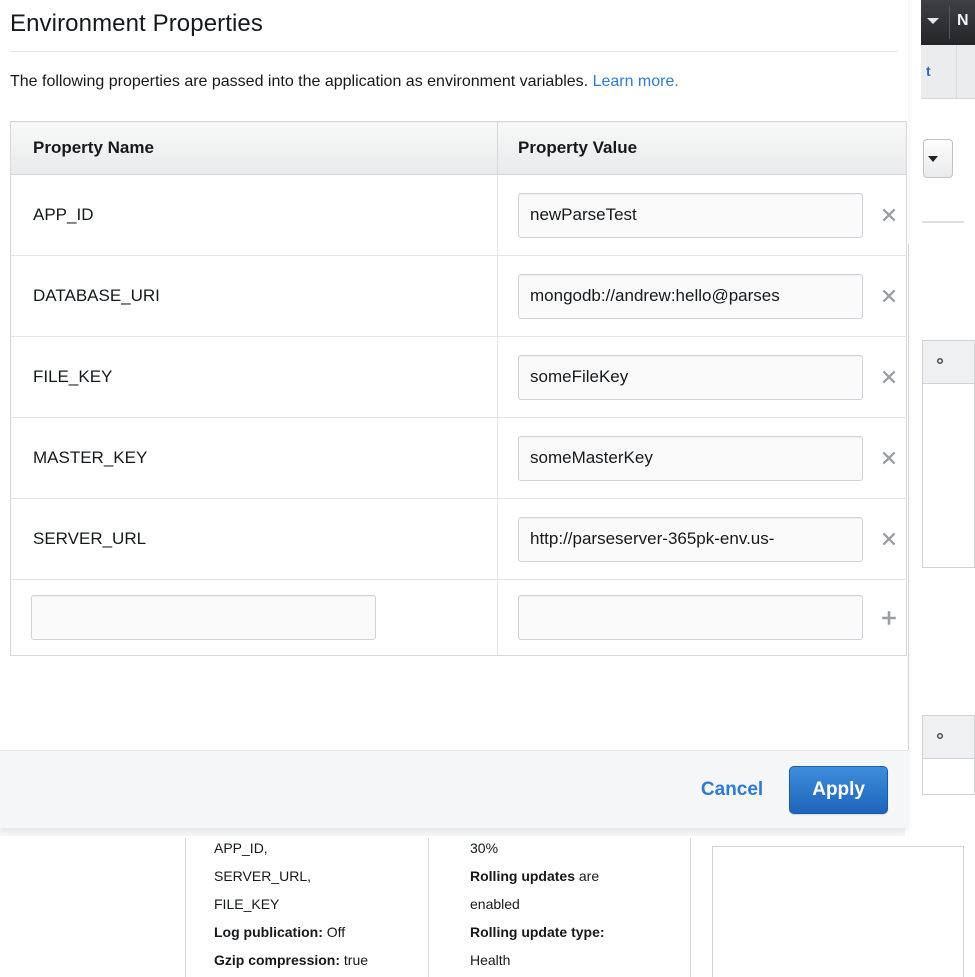  What do you see at coordinates (490, 960) in the screenshot?
I see `dashboard-text-line: Health` at bounding box center [490, 960].